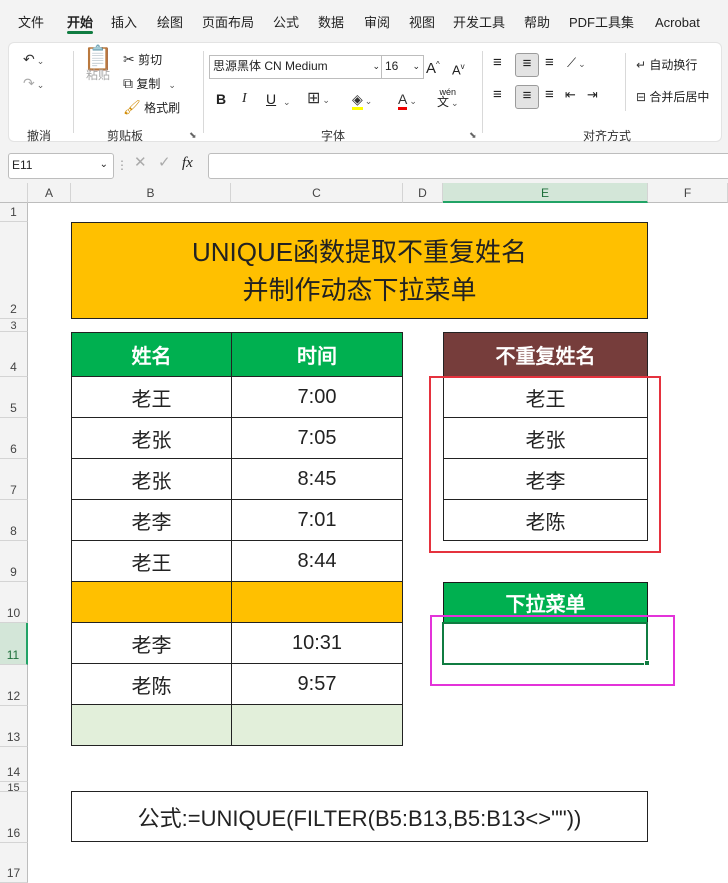 The image size is (728, 883). Describe the element at coordinates (14, 270) in the screenshot. I see `row-header: 2` at that location.